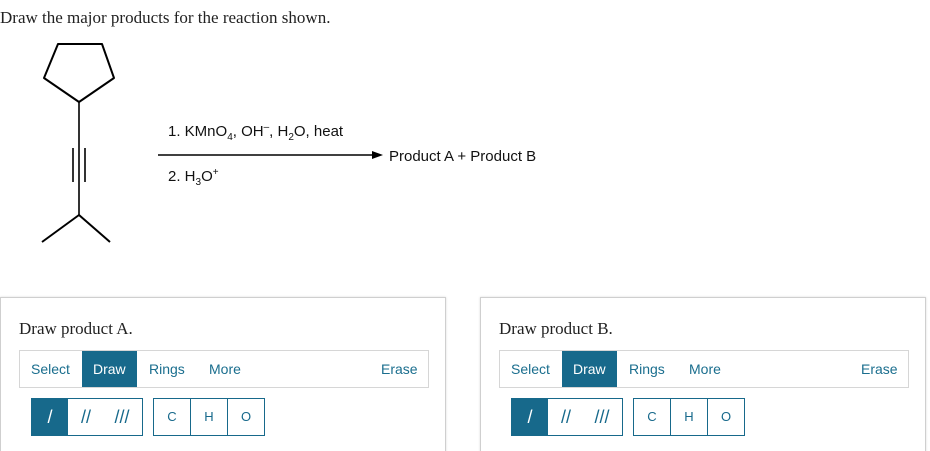 This screenshot has height=451, width=930. I want to click on reagent-step-1-mid: , OH, so click(248, 131).